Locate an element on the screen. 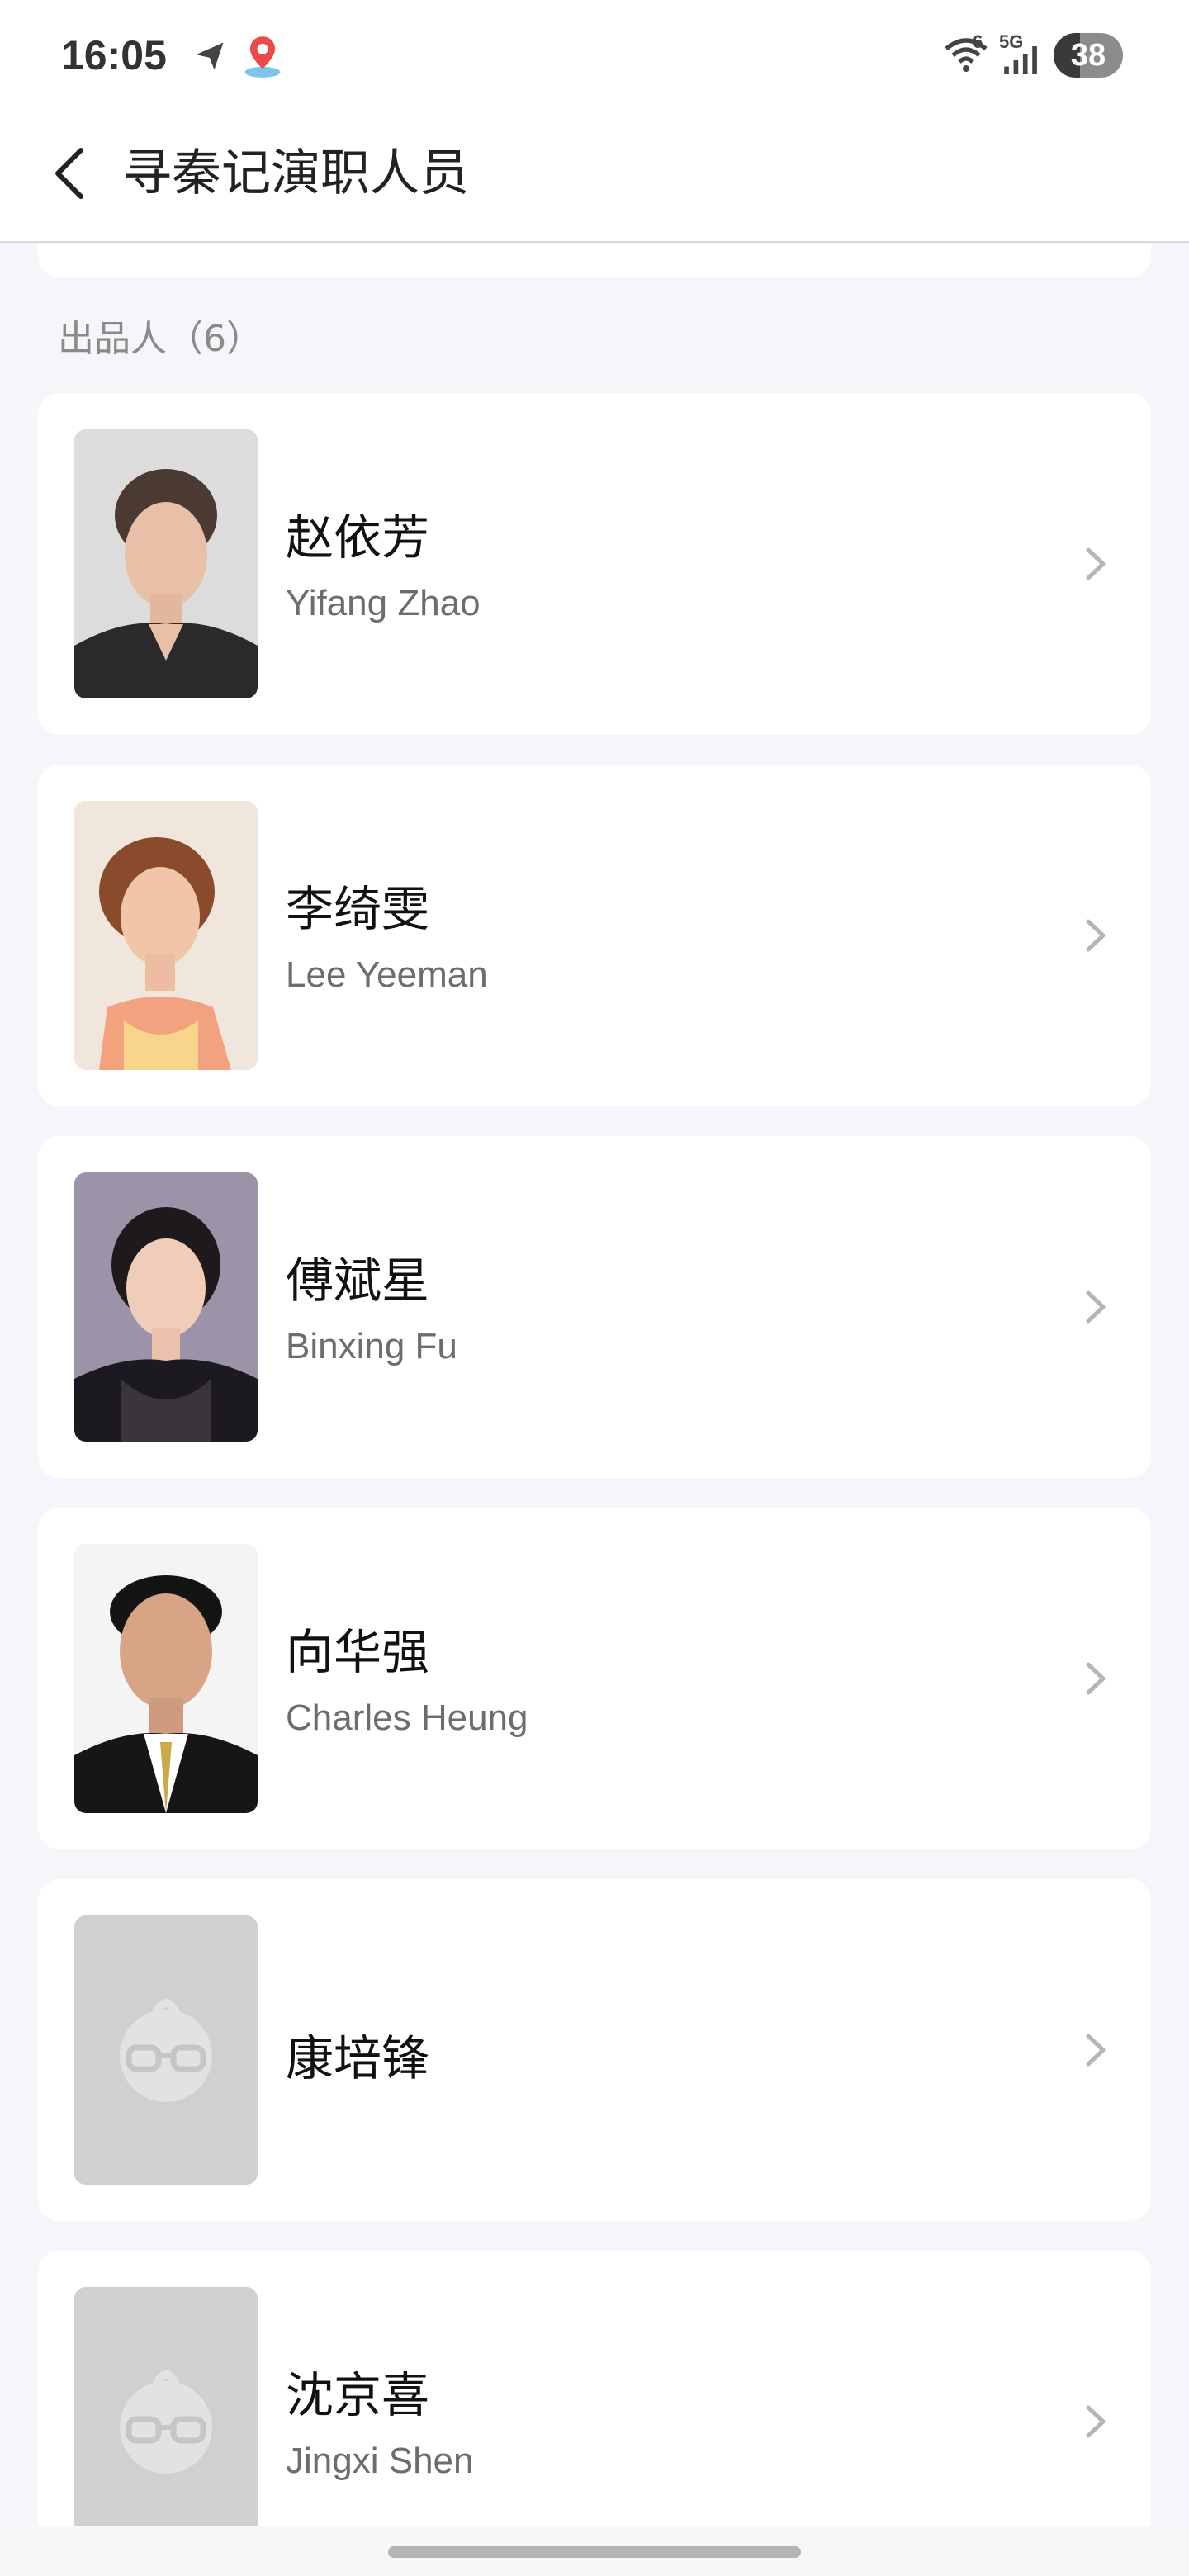 This screenshot has height=2576, width=1189. person-name-en: Charles Heung is located at coordinates (407, 1718).